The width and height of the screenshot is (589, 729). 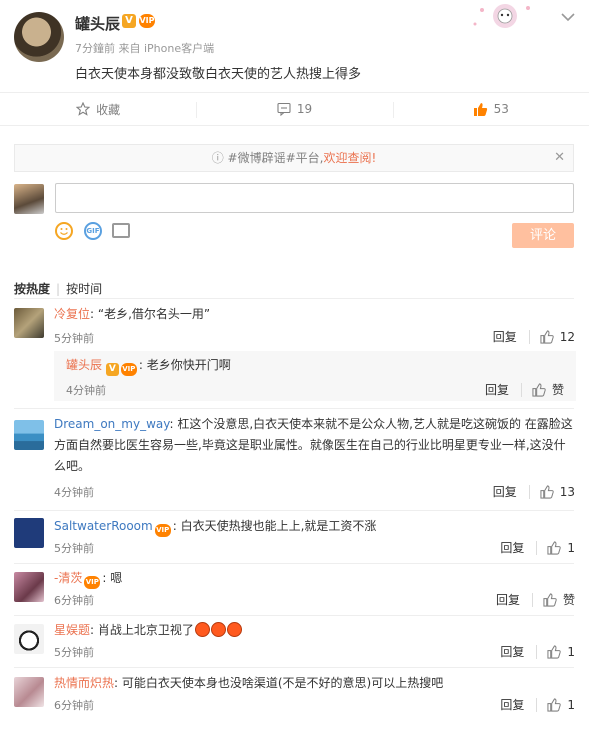 I want to click on comment-item: -清茨 VIP: 嗯 6分钟前 回复 赞, so click(x=294, y=592).